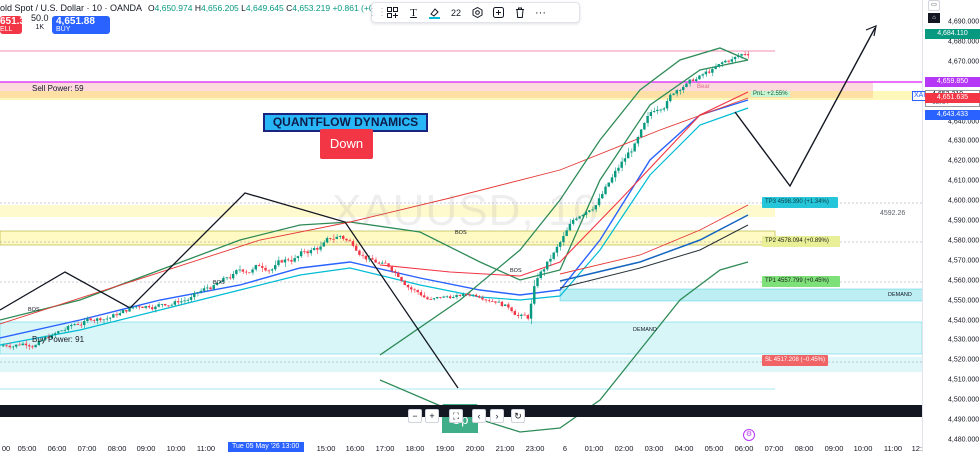  I want to click on time-axis-label: 18:00, so click(415, 448).